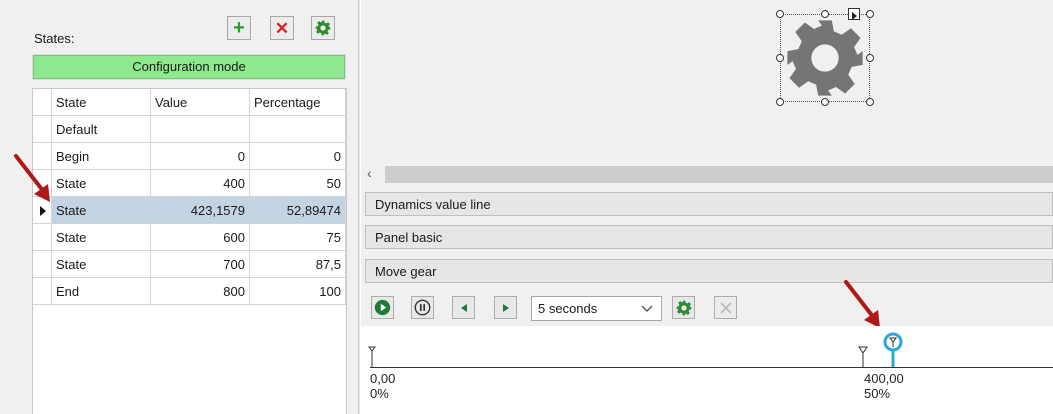  I want to click on table-row: Begin 0 0, so click(189, 156).